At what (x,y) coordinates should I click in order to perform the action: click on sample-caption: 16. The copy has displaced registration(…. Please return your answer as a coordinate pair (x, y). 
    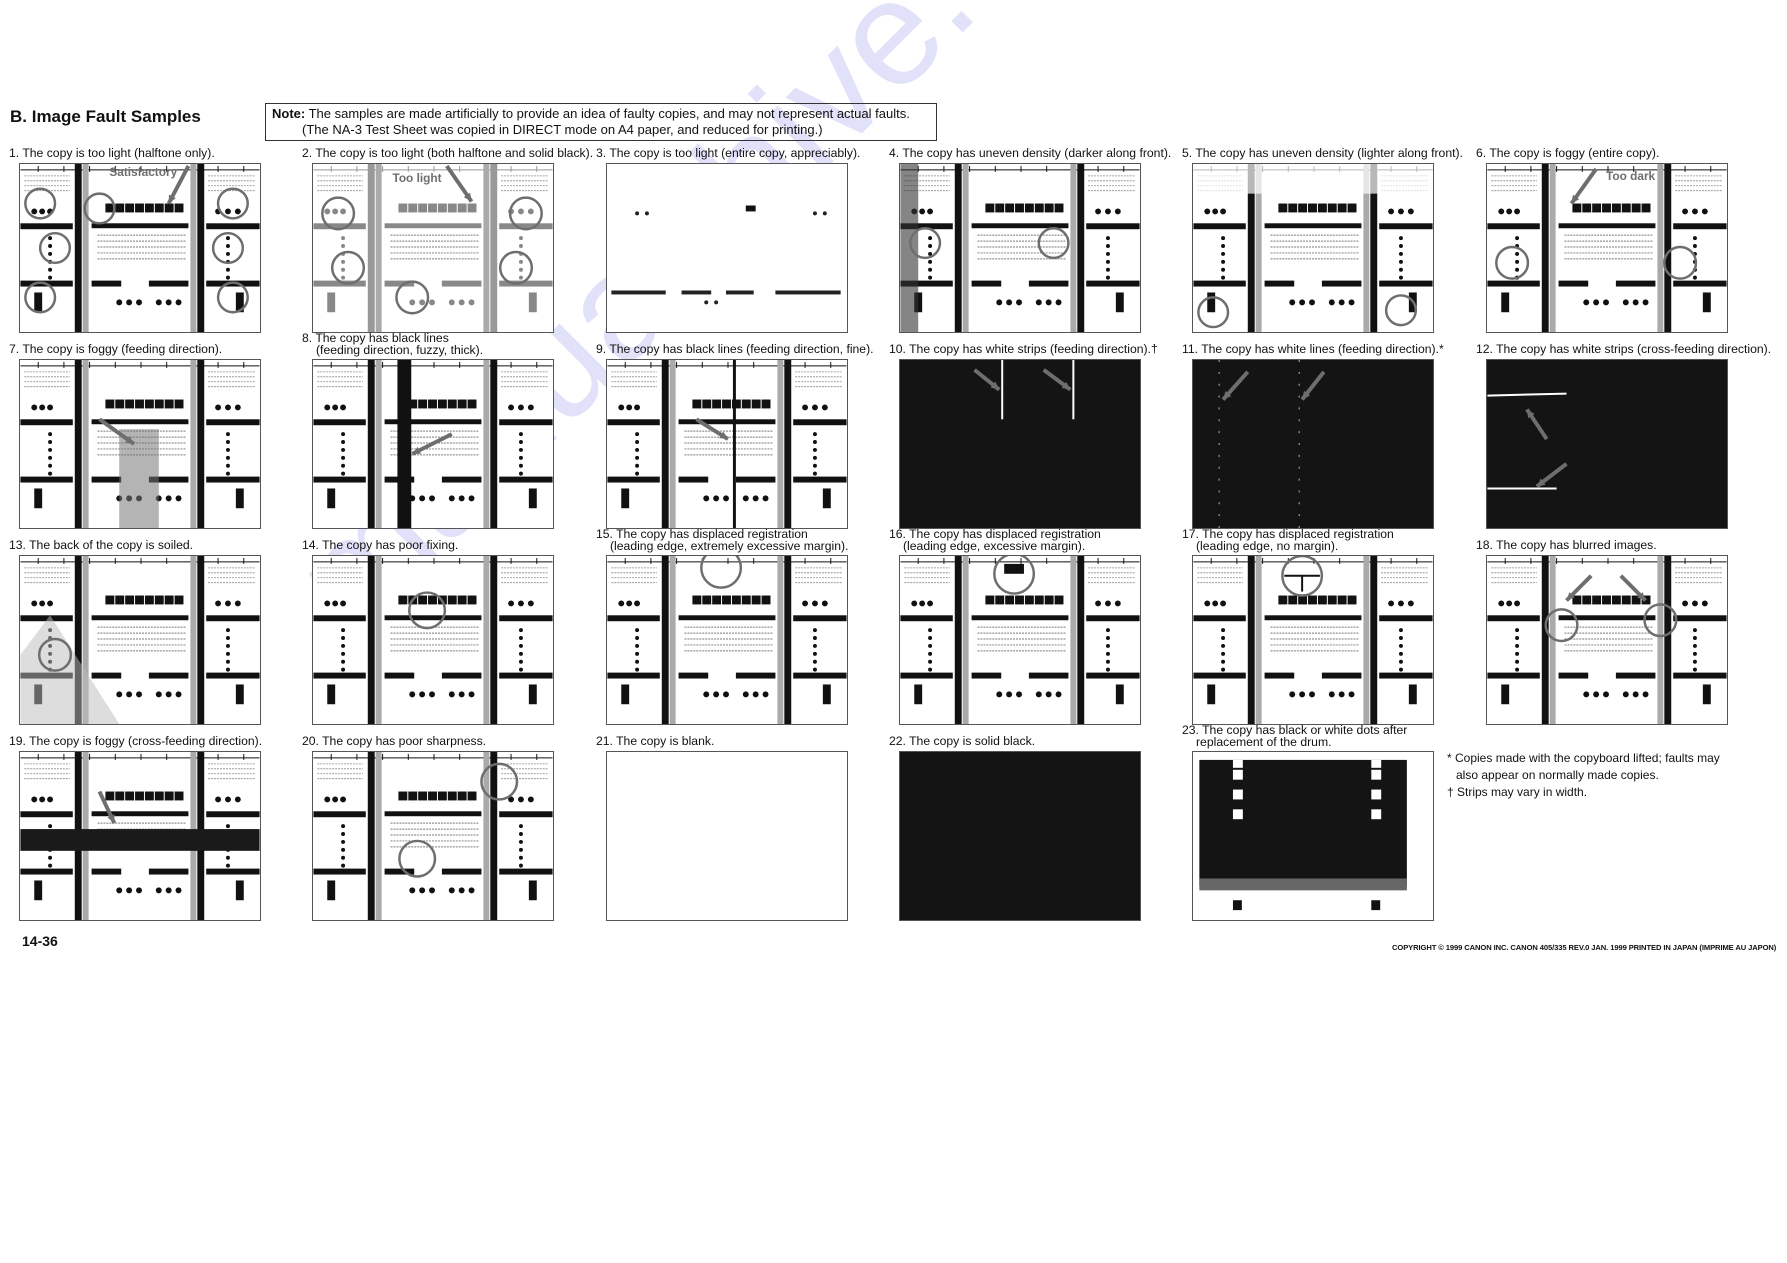
    Looking at the image, I should click on (995, 540).